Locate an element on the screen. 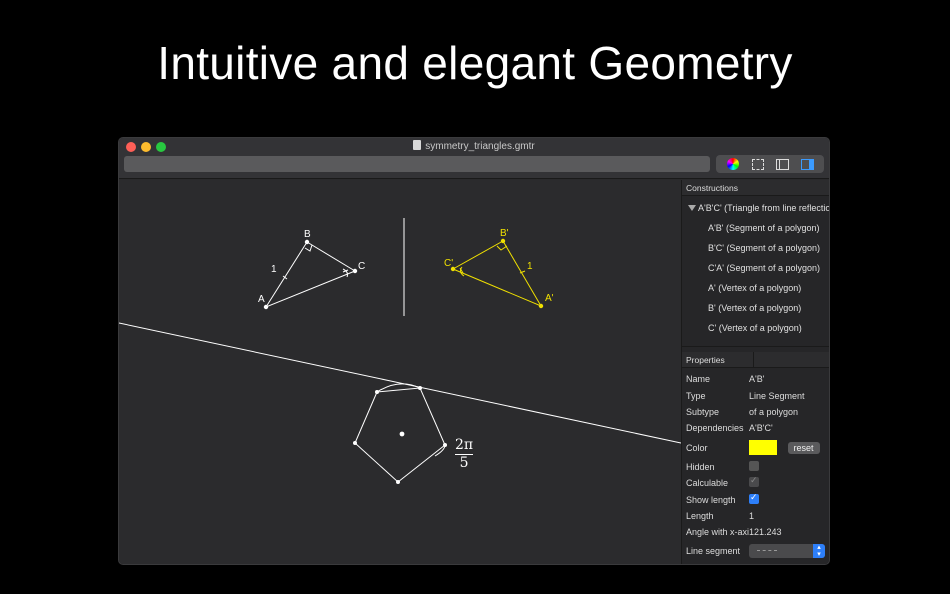 Image resolution: width=950 pixels, height=594 pixels. disclosure-triangle-icon is located at coordinates (692, 208).